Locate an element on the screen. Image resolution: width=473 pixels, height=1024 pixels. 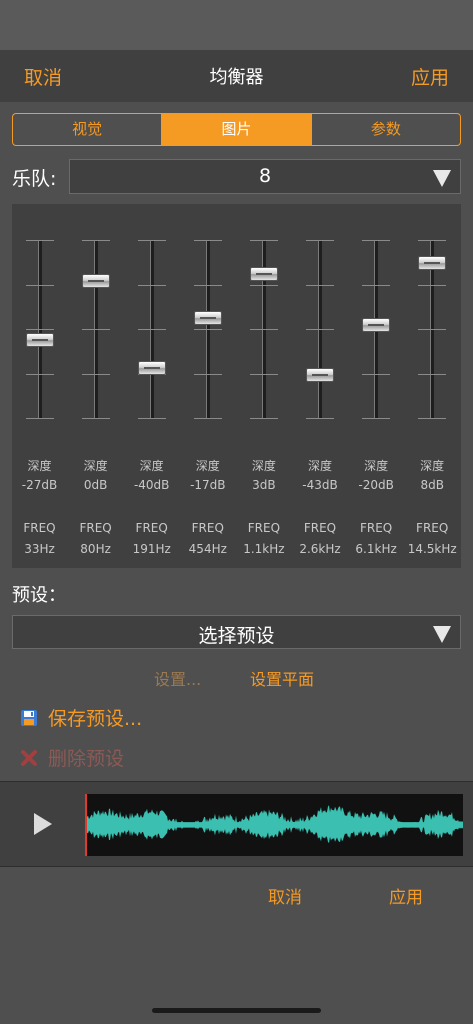
band-count-select: 8 is located at coordinates (265, 176).